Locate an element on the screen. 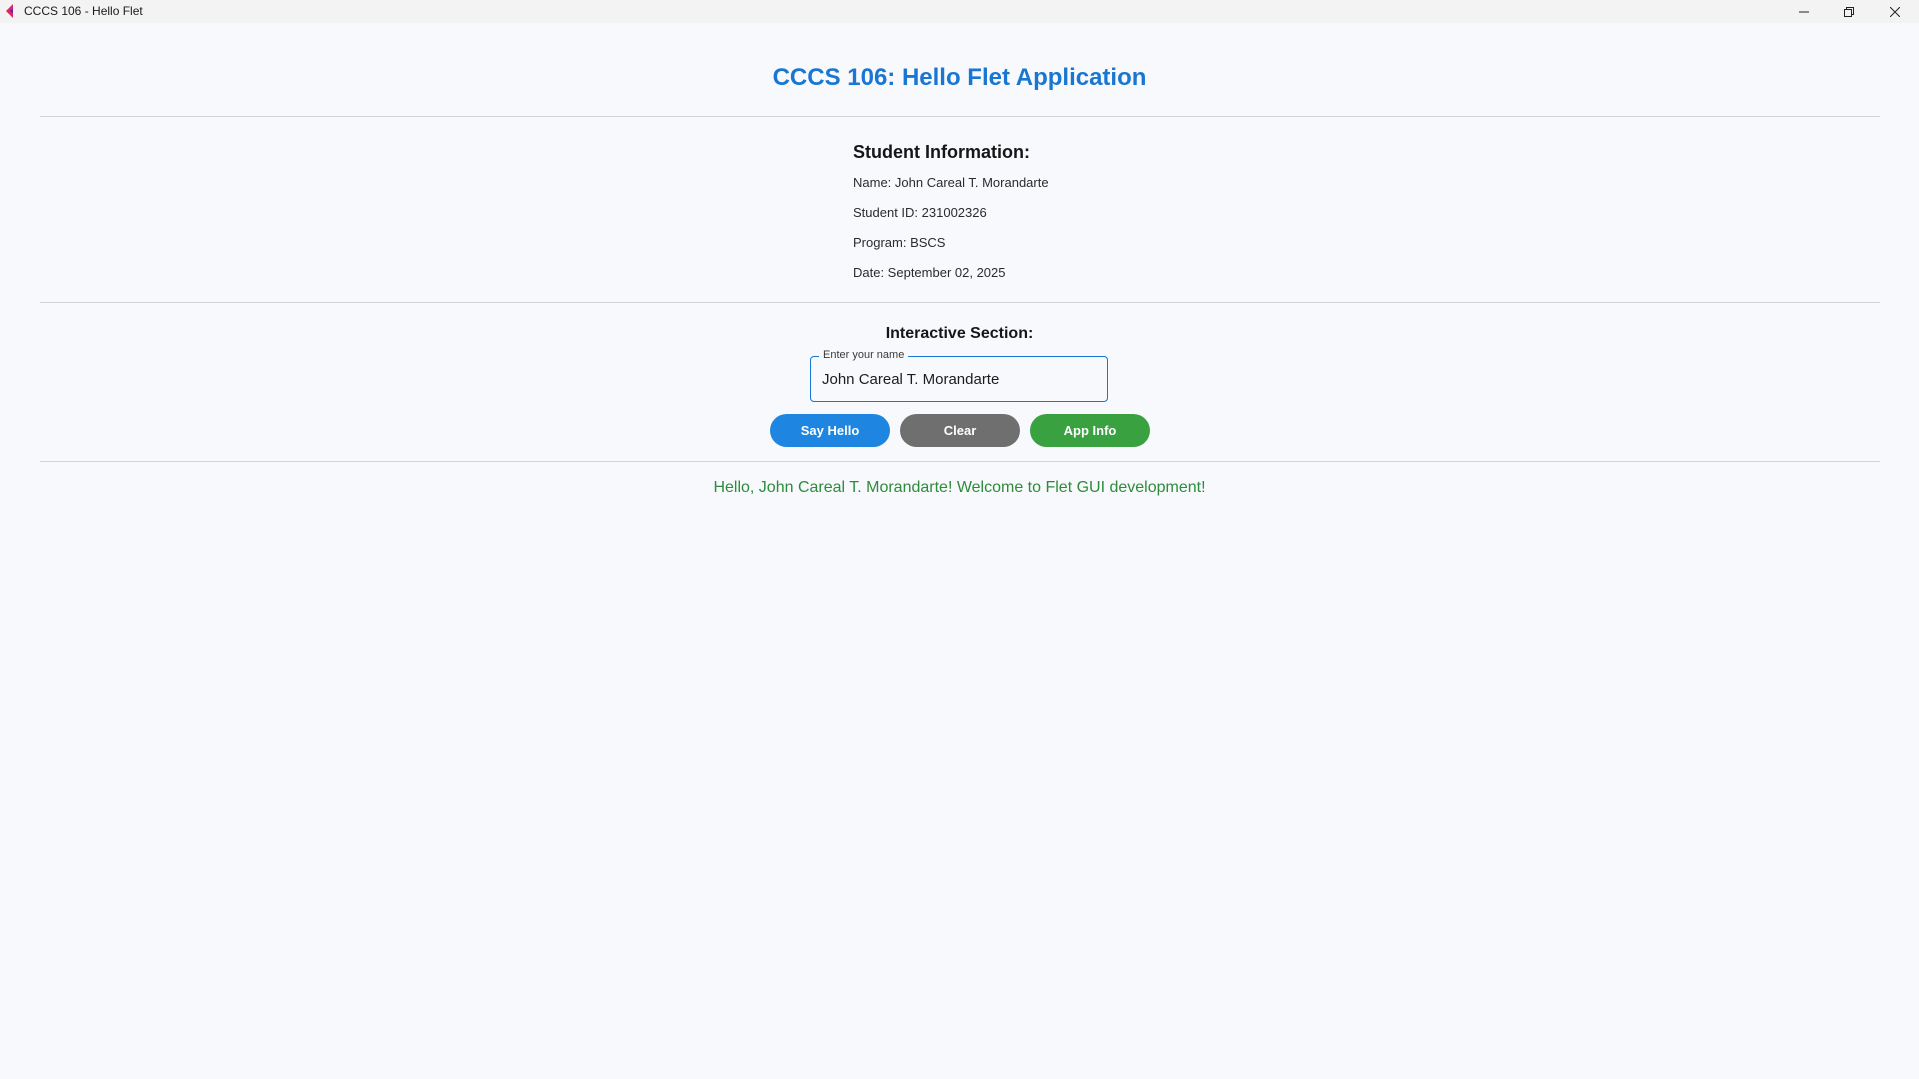  clear-button: Clear is located at coordinates (960, 430).